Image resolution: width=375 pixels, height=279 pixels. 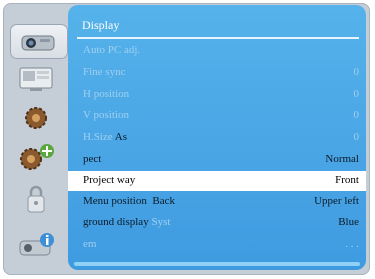 I want to click on menu-item-label: Auto PC adj., so click(x=112, y=50).